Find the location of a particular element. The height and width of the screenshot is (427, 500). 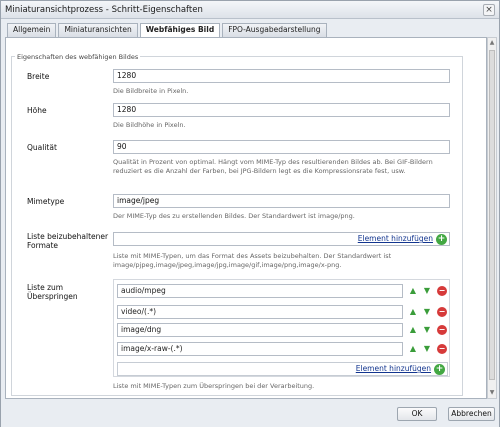

width-label: Breite is located at coordinates (38, 76).